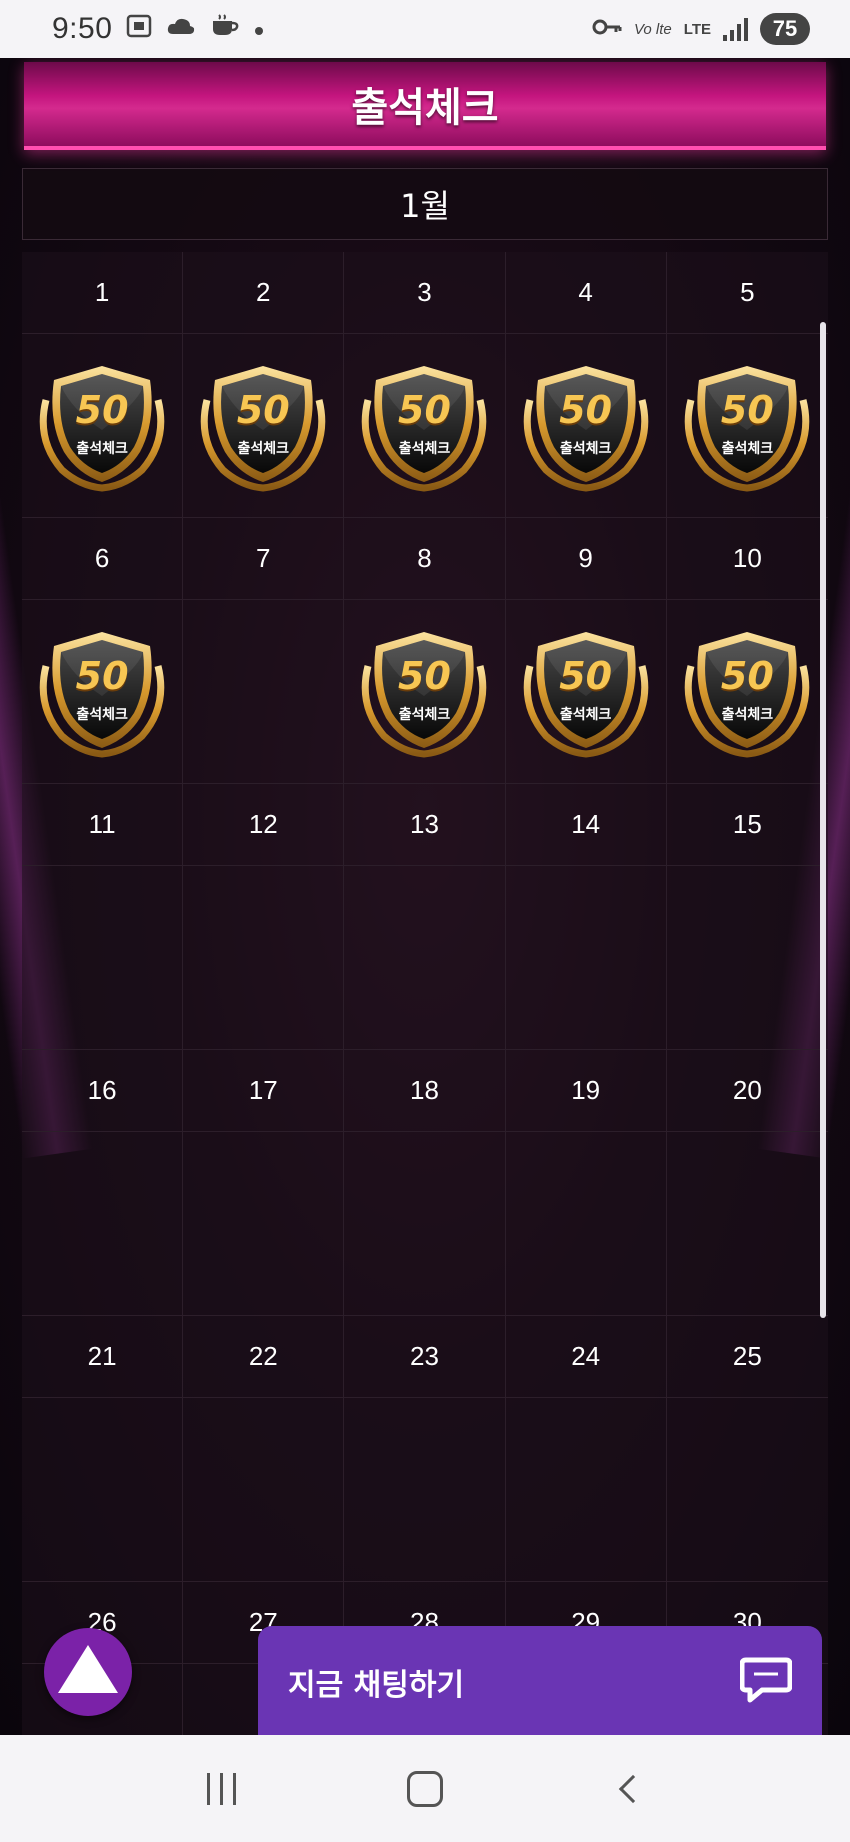 This screenshot has width=850, height=1842. What do you see at coordinates (88, 1669) in the screenshot?
I see `triangle-up-icon` at bounding box center [88, 1669].